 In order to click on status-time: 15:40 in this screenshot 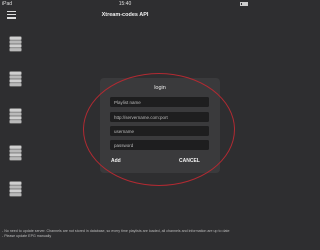, I will do `click(125, 4)`.